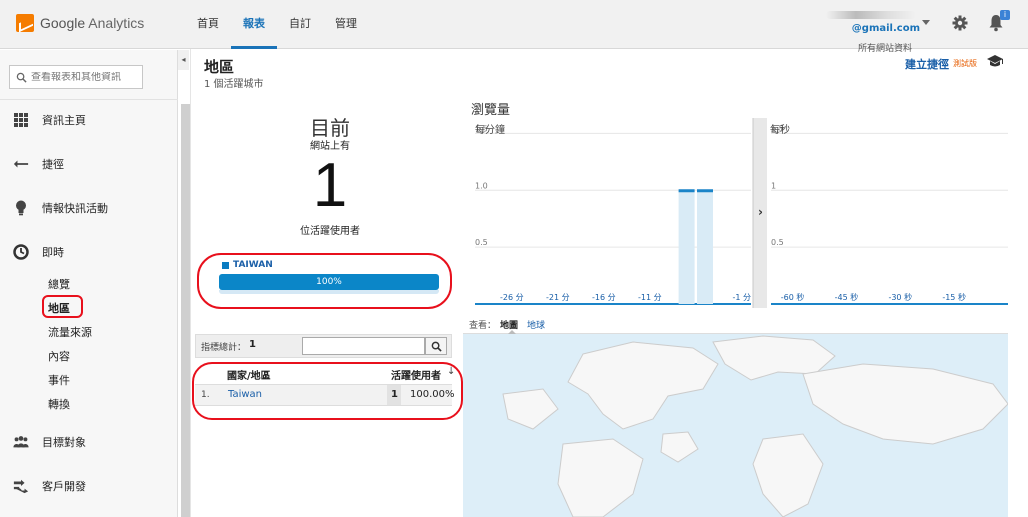 The width and height of the screenshot is (1028, 517). Describe the element at coordinates (234, 84) in the screenshot. I see `page-subtitle: 1 個活躍城市` at that location.